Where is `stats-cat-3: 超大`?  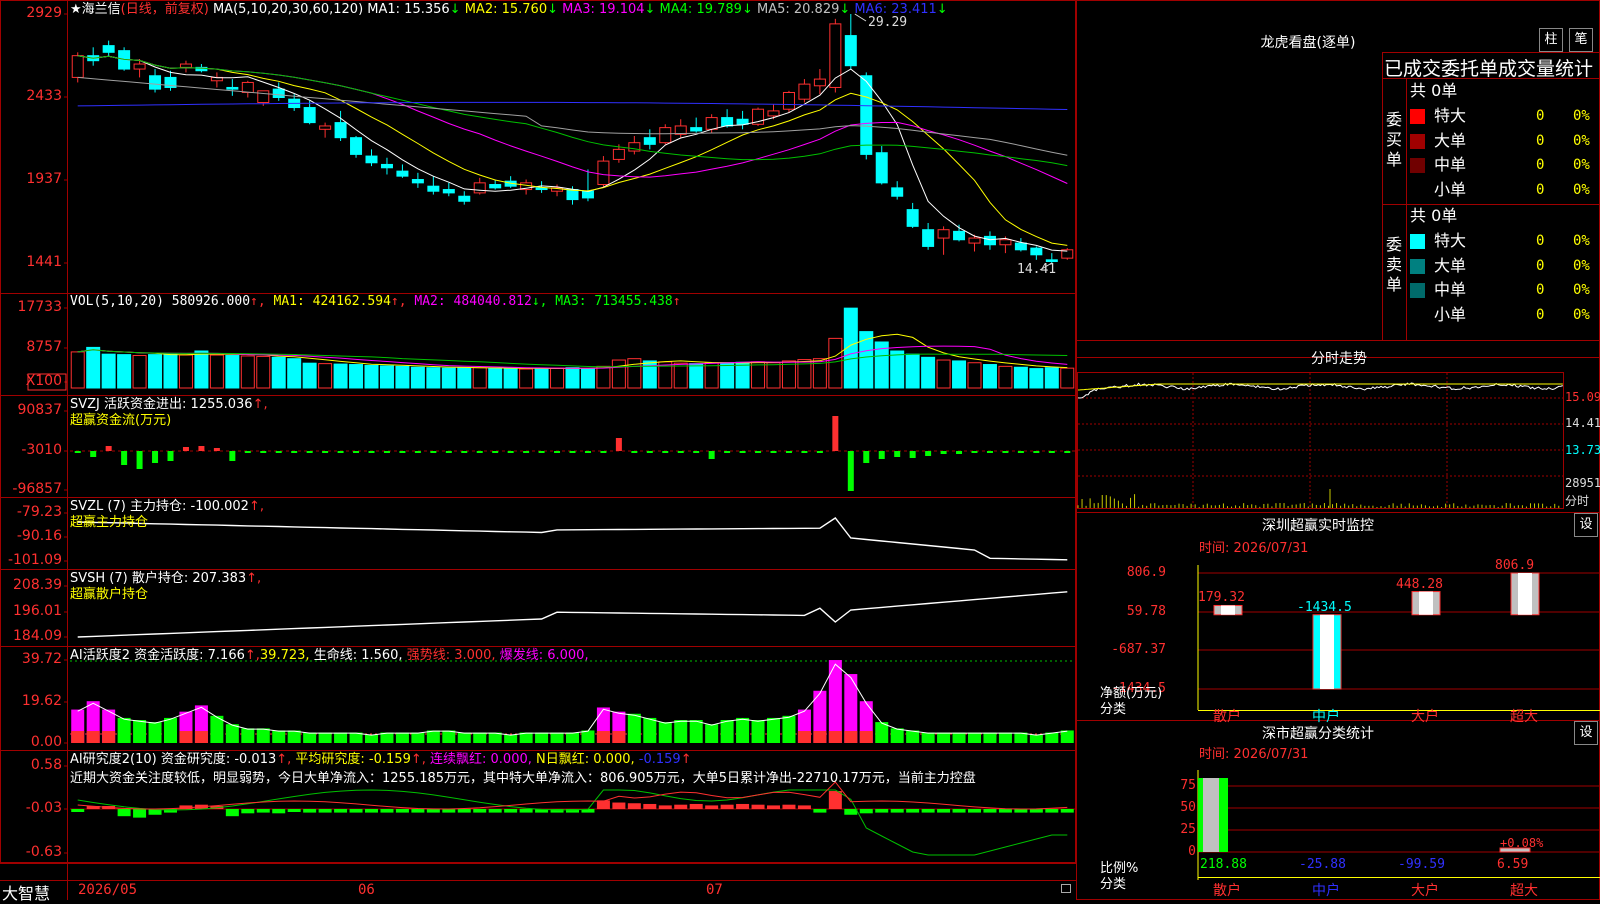 stats-cat-3: 超大 is located at coordinates (1524, 890).